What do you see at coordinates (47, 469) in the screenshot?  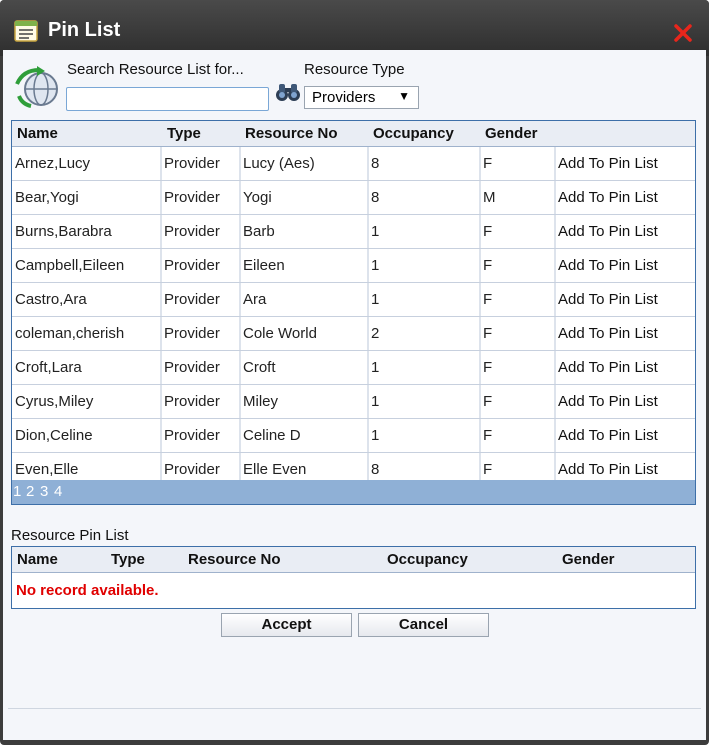 I see `cell-name: Even,Elle` at bounding box center [47, 469].